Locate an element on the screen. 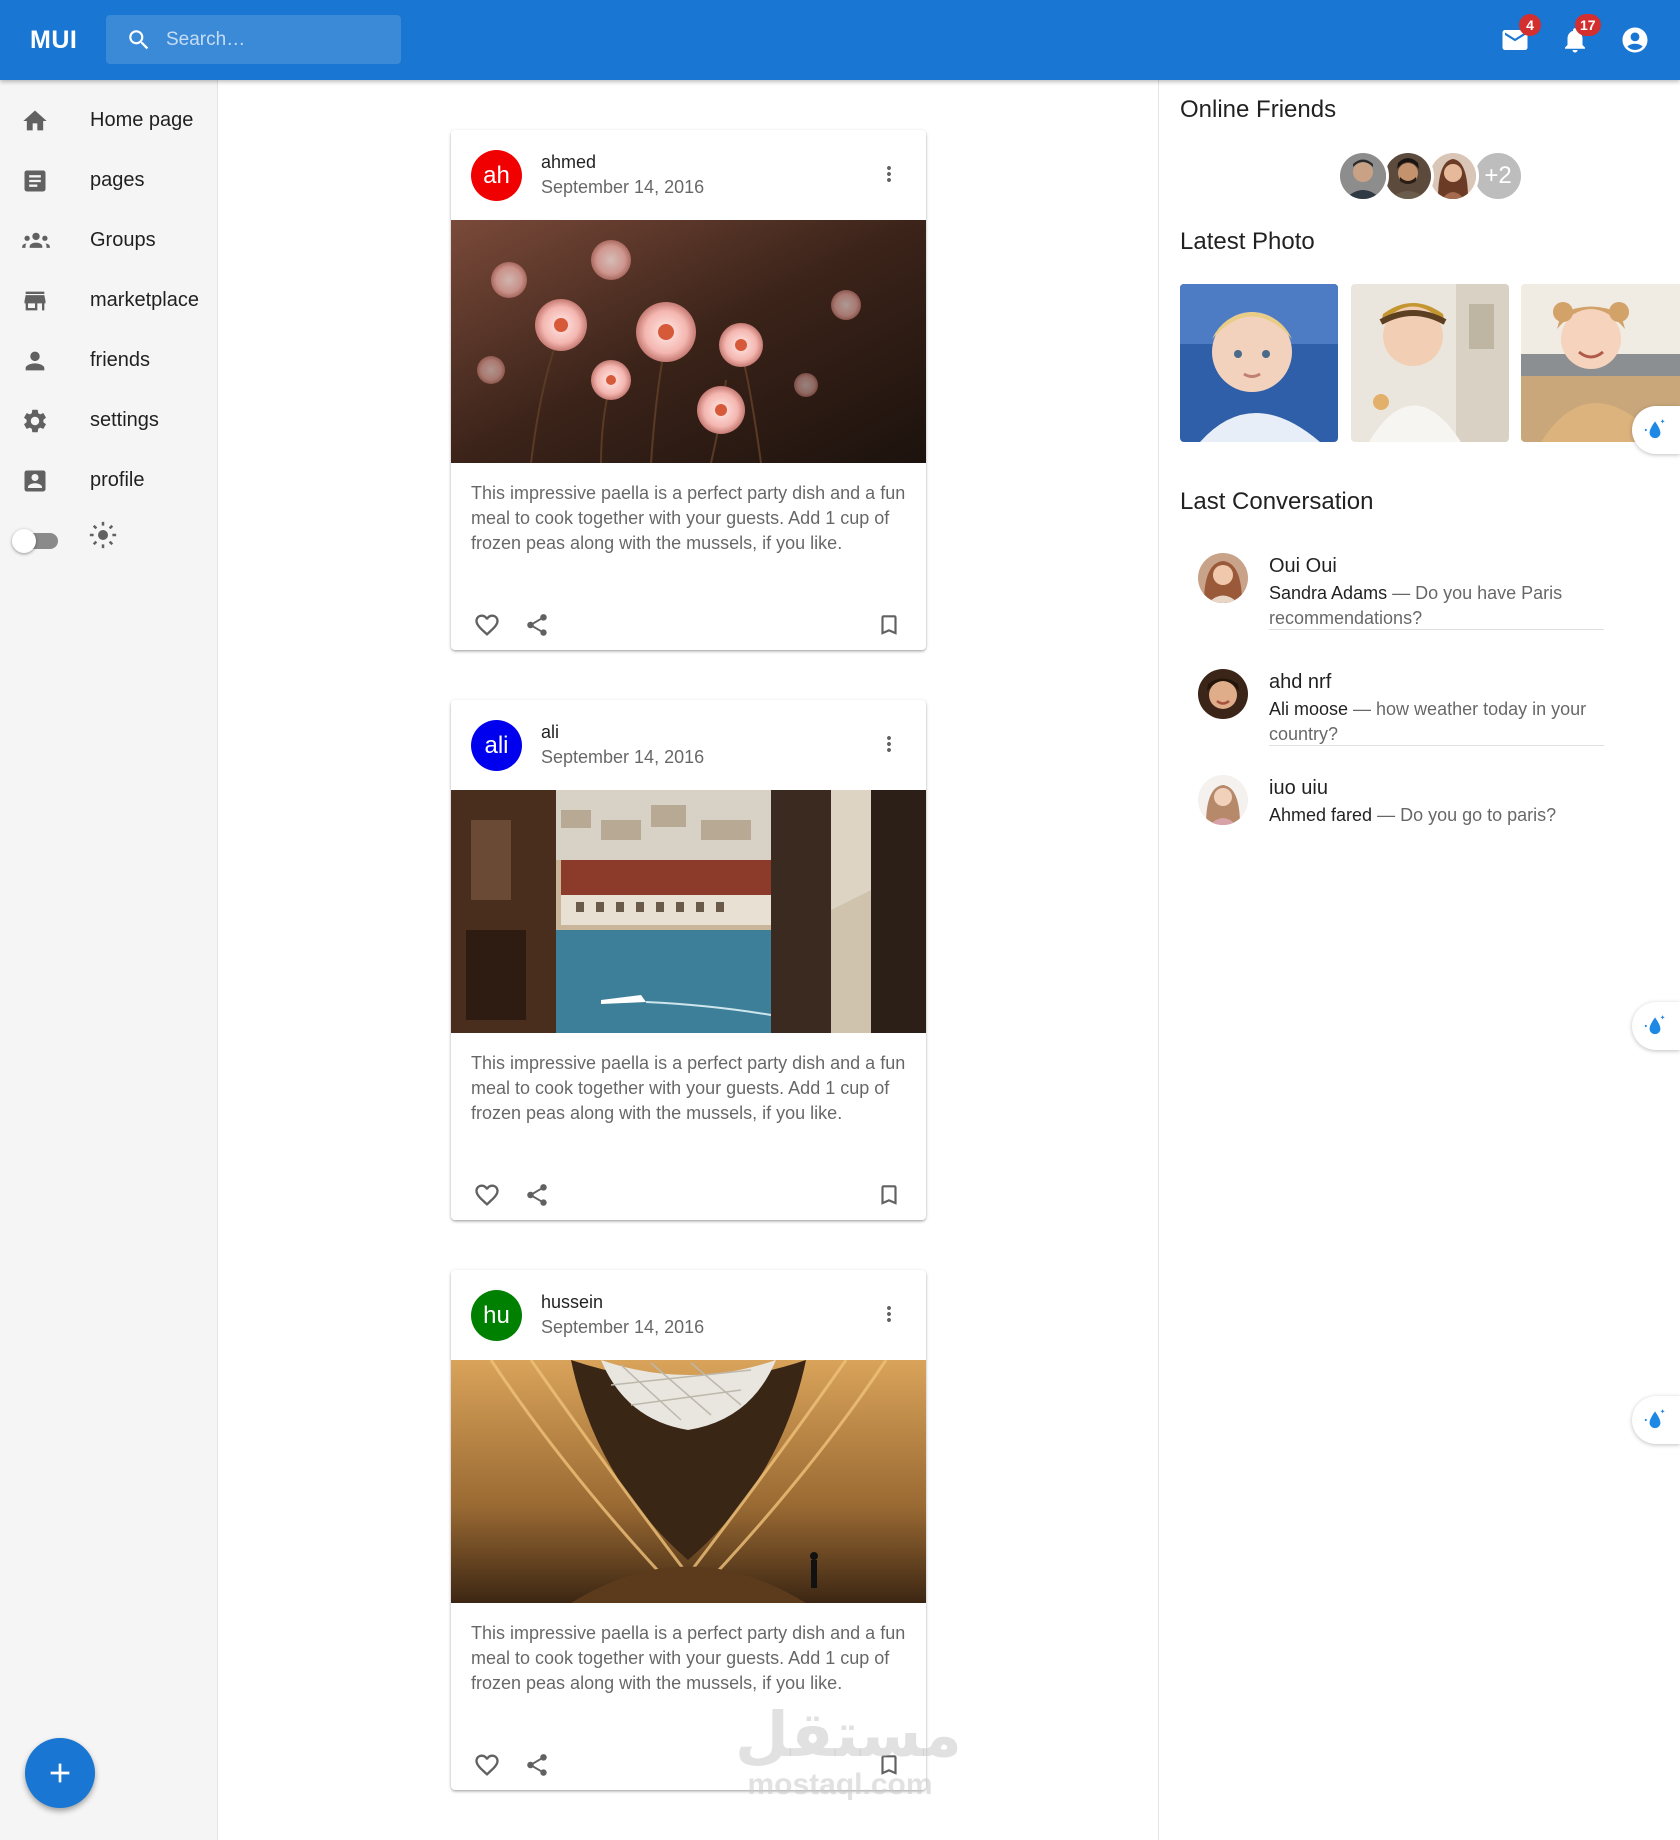  sidebar-item-settings: settings is located at coordinates (109, 420).